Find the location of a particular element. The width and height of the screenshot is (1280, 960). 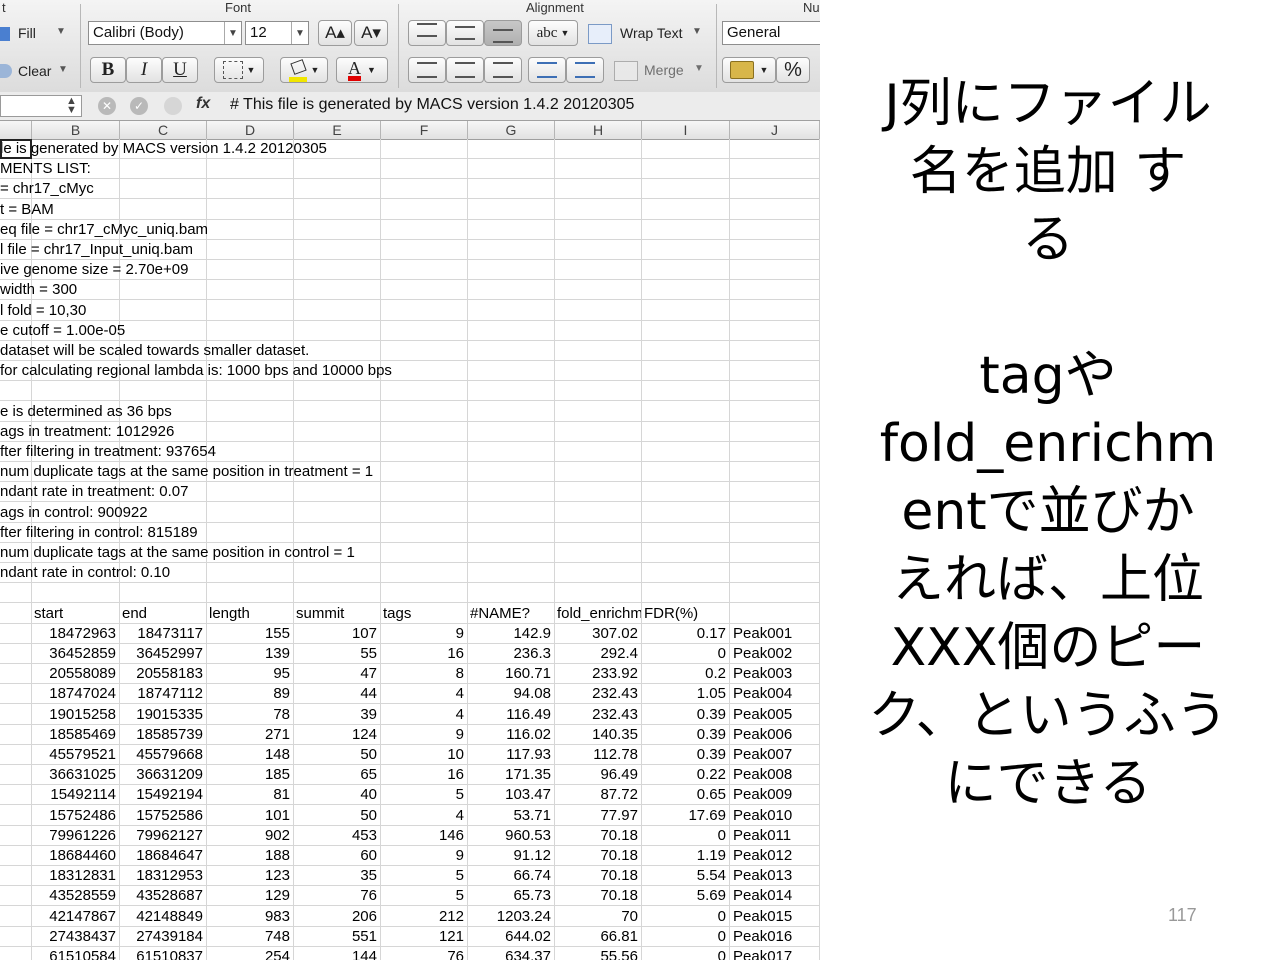

table-cell: 61510837 is located at coordinates (161, 953).